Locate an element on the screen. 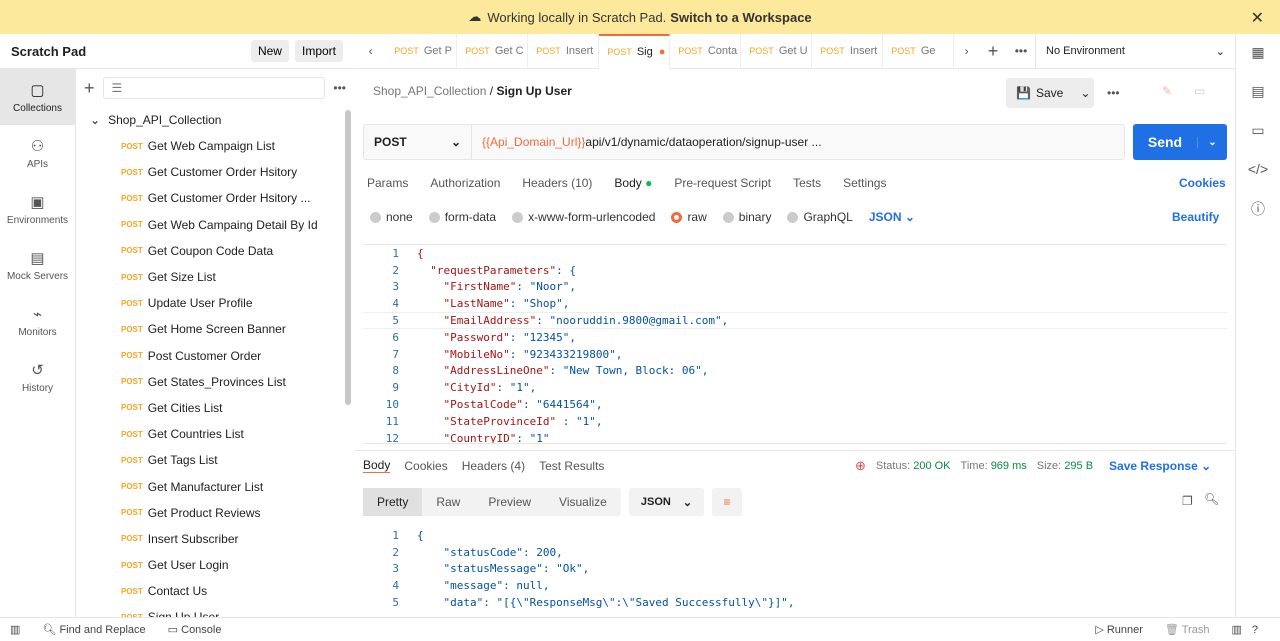  response-tab-body: Body is located at coordinates (377, 465).